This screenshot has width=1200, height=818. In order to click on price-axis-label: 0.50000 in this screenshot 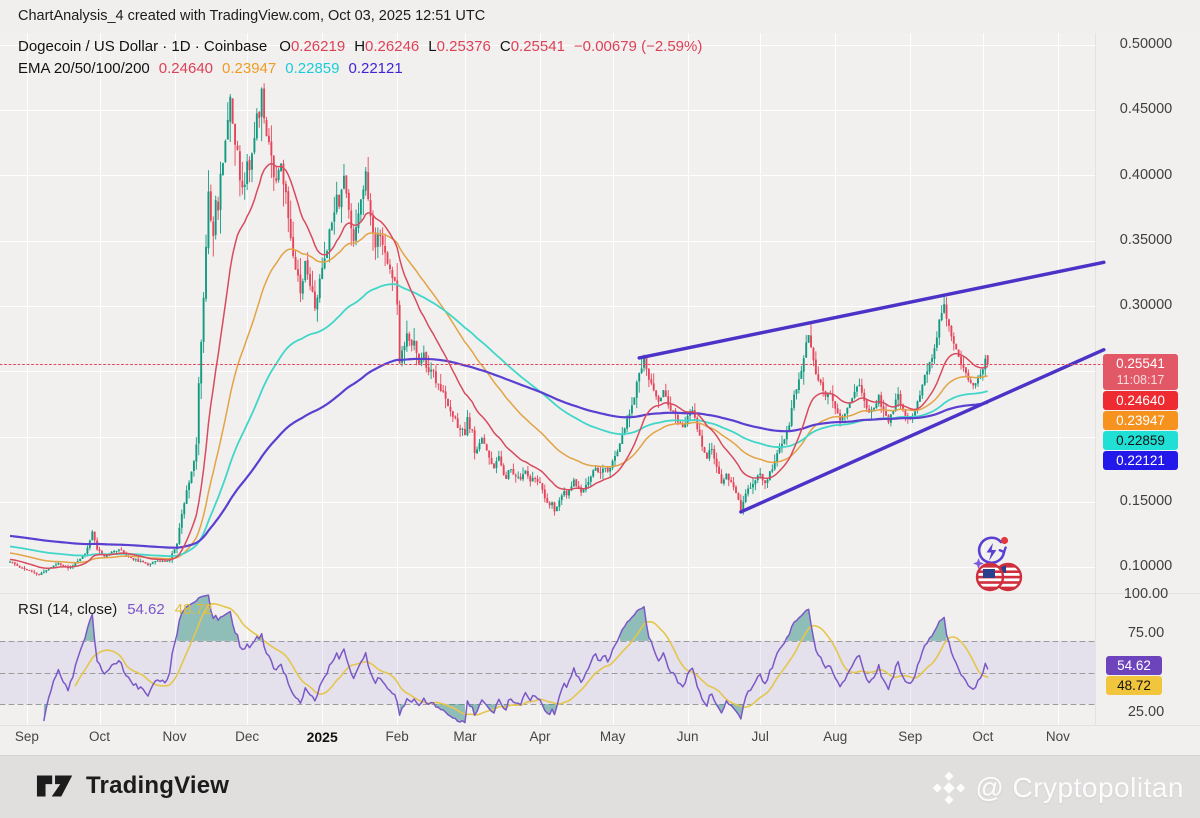, I will do `click(1146, 44)`.